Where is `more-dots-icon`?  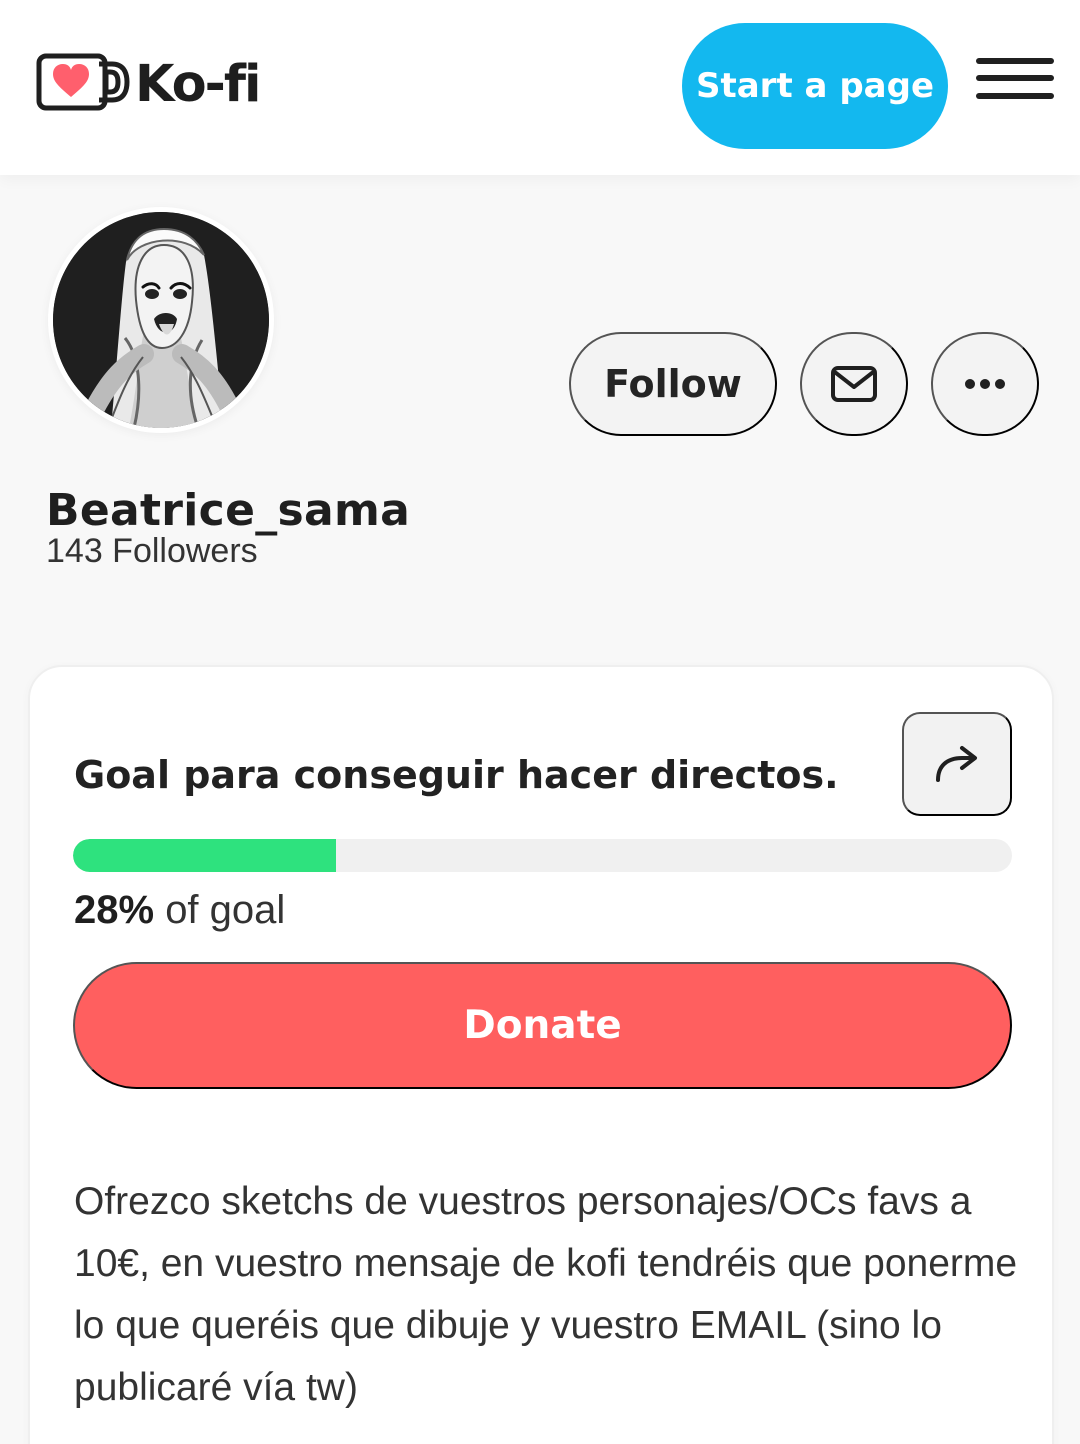
more-dots-icon is located at coordinates (985, 384).